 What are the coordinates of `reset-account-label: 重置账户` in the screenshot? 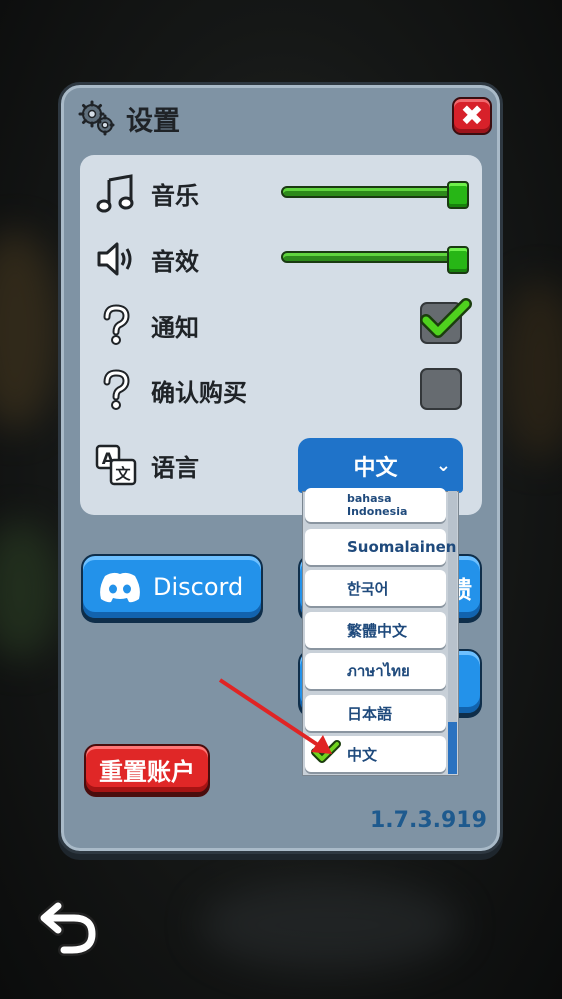 It's located at (147, 771).